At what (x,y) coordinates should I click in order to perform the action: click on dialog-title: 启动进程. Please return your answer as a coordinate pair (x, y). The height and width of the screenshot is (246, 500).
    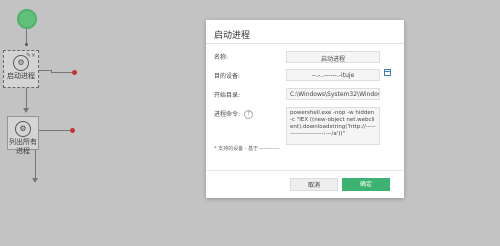
    Looking at the image, I should click on (232, 36).